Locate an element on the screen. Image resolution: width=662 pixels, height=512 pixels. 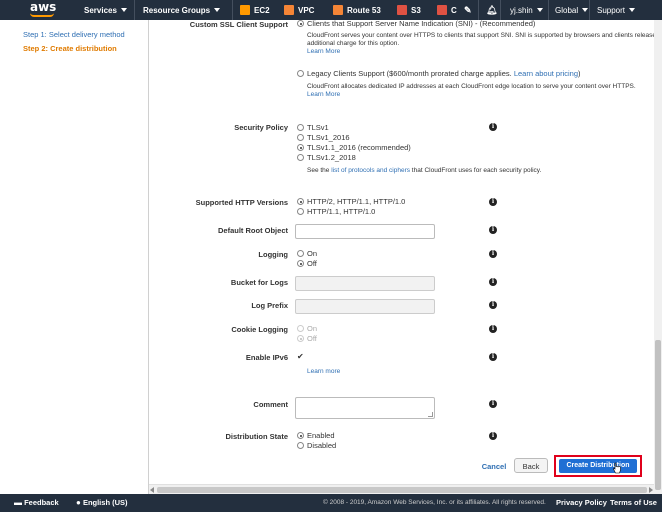
terms-of-use-link: Terms of Use is located at coordinates (633, 503).